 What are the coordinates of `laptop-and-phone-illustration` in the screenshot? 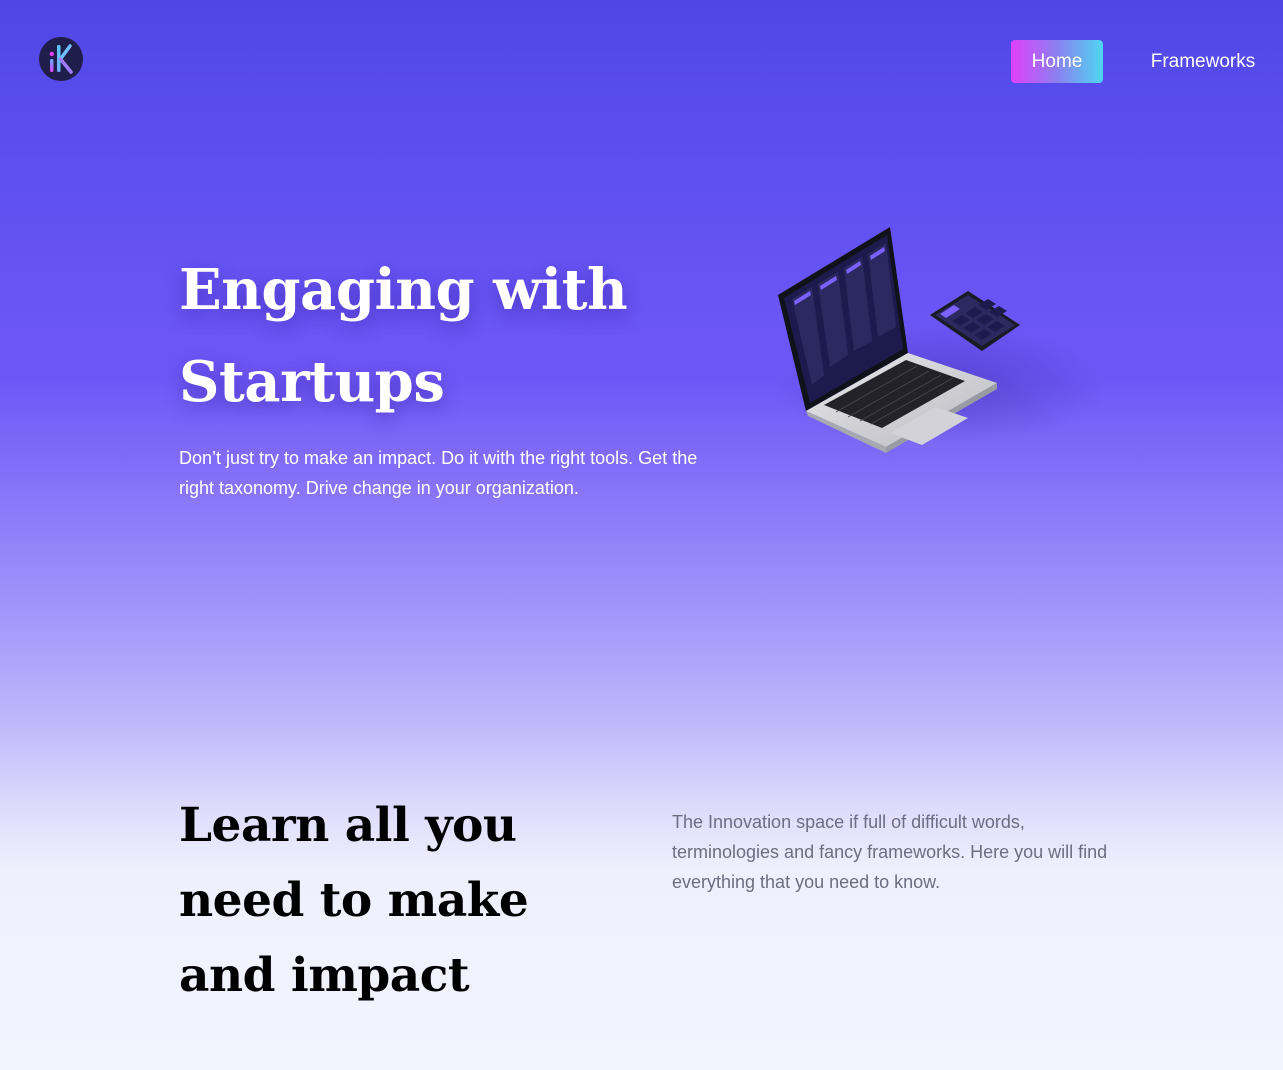 It's located at (935, 340).